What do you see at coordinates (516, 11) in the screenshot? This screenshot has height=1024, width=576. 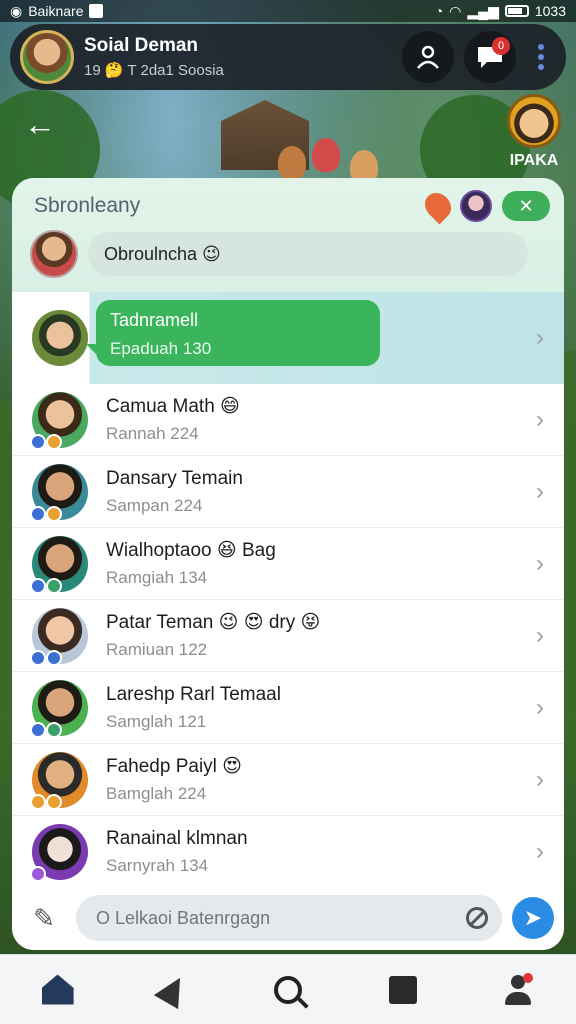 I see `battery-icon` at bounding box center [516, 11].